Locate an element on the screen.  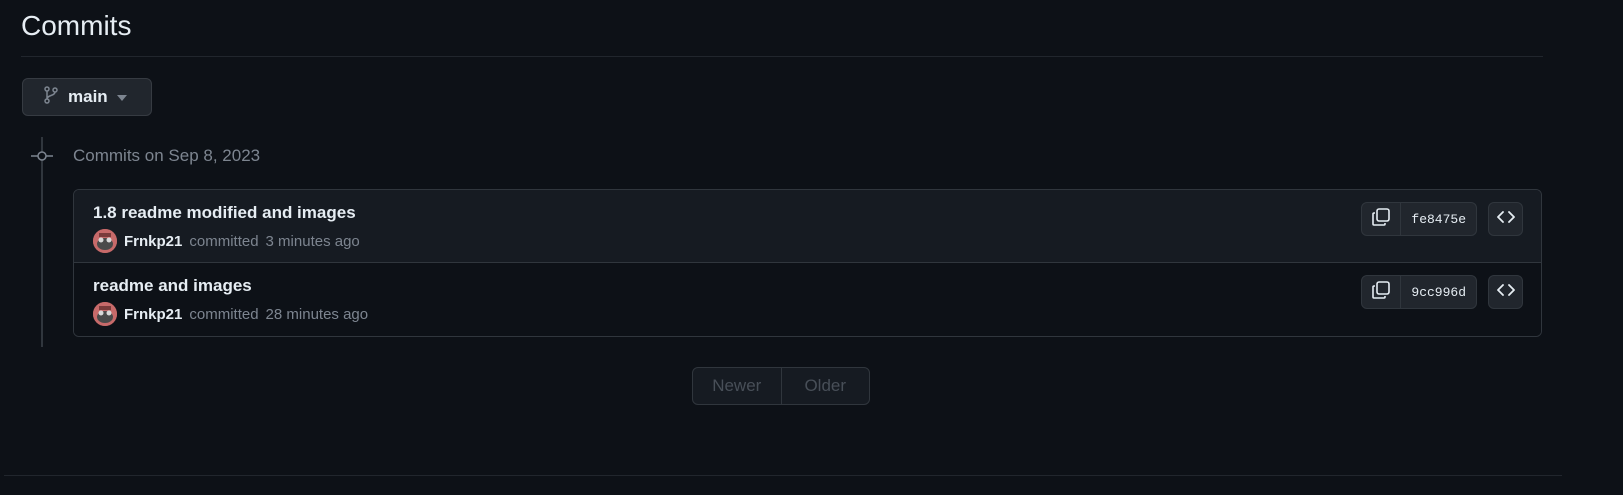
commit-time: 3 minutes ago is located at coordinates (312, 241).